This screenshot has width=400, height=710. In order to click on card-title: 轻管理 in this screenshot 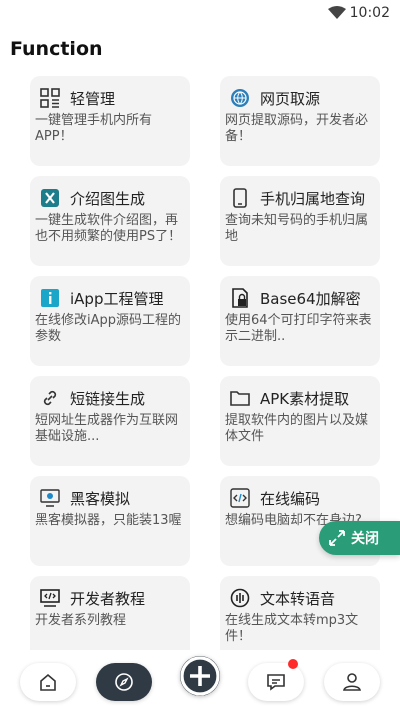, I will do `click(93, 99)`.